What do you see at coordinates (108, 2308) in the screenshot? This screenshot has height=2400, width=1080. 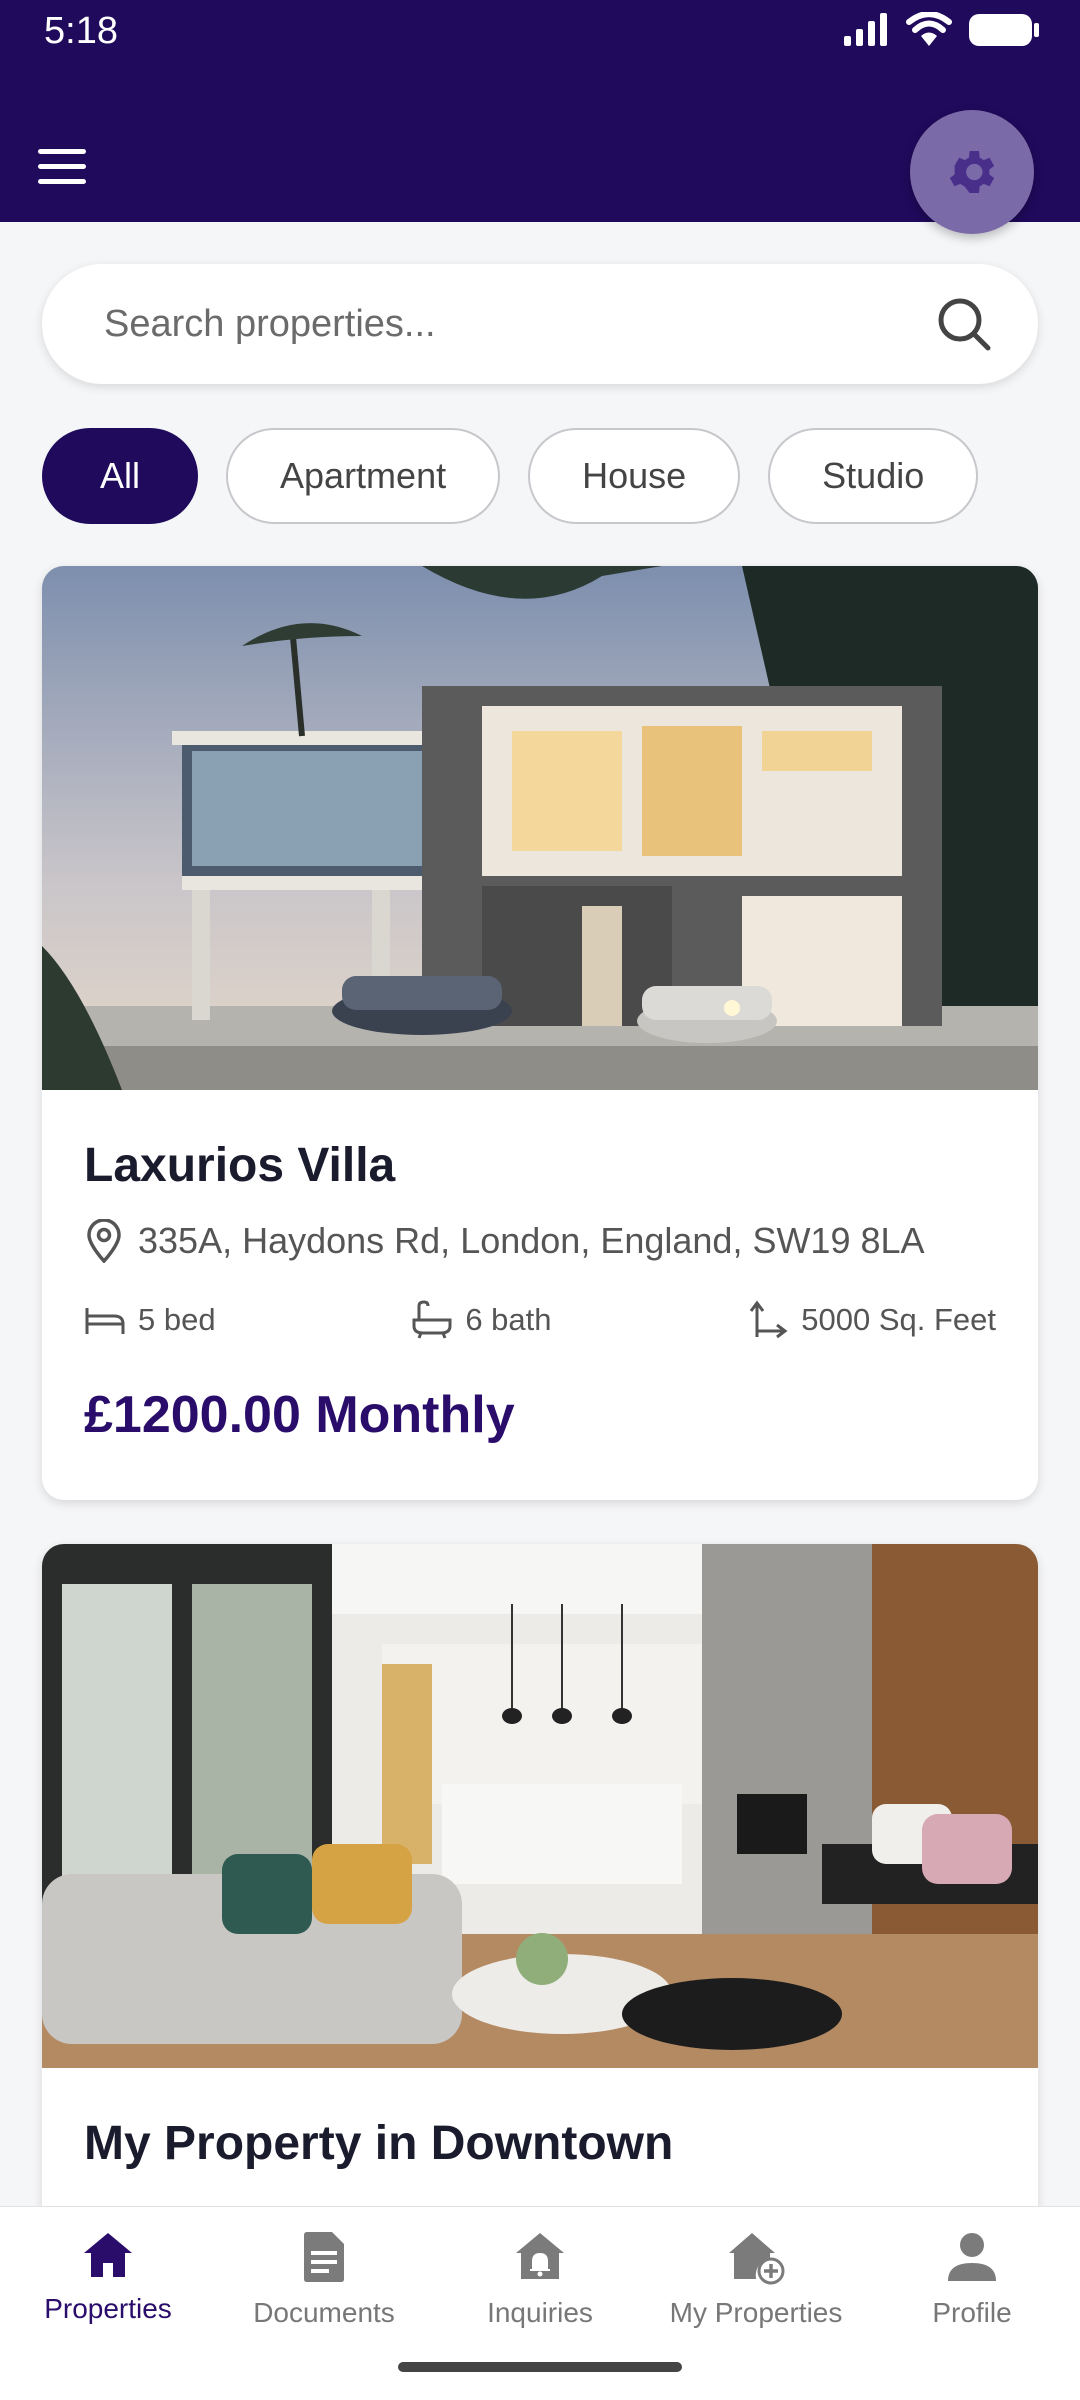 I see `nav-label: Properties` at bounding box center [108, 2308].